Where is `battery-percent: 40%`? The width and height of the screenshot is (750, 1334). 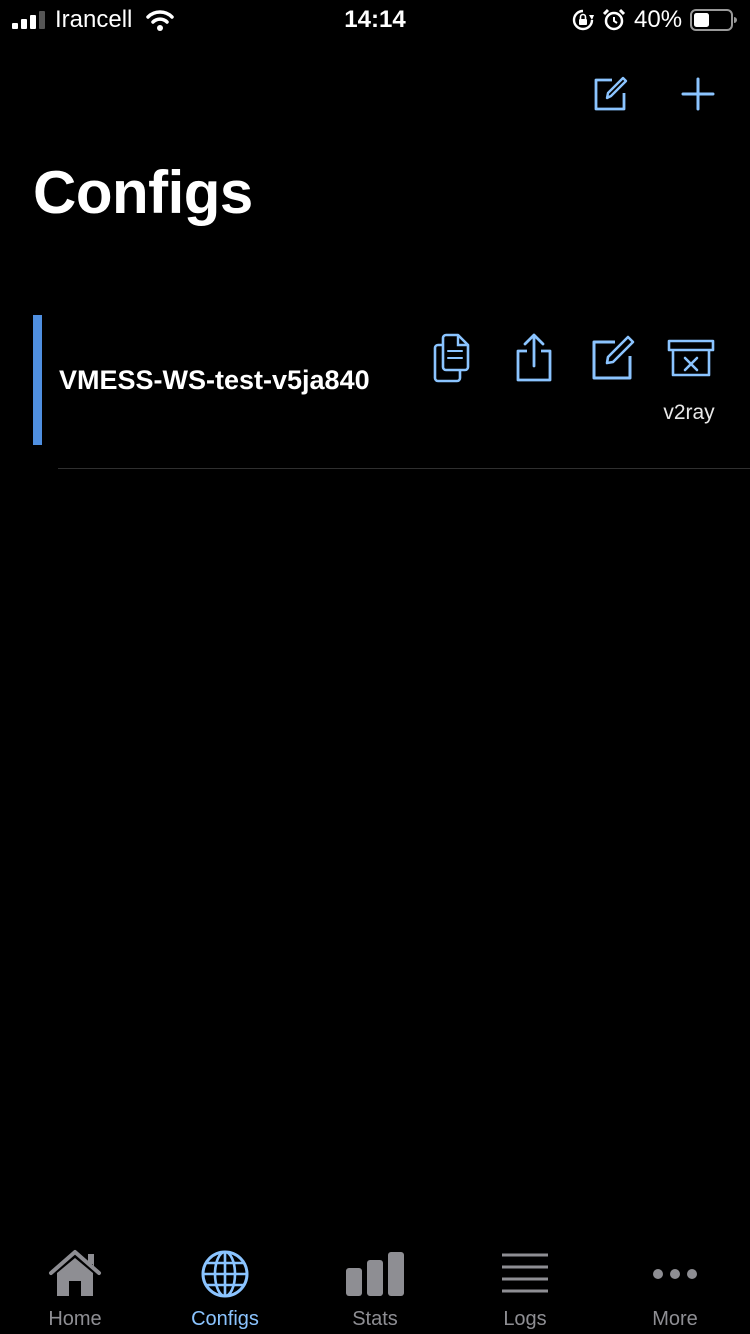 battery-percent: 40% is located at coordinates (658, 19).